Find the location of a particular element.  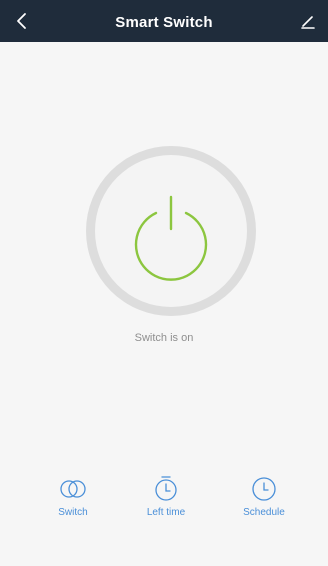

power-button-face is located at coordinates (171, 231).